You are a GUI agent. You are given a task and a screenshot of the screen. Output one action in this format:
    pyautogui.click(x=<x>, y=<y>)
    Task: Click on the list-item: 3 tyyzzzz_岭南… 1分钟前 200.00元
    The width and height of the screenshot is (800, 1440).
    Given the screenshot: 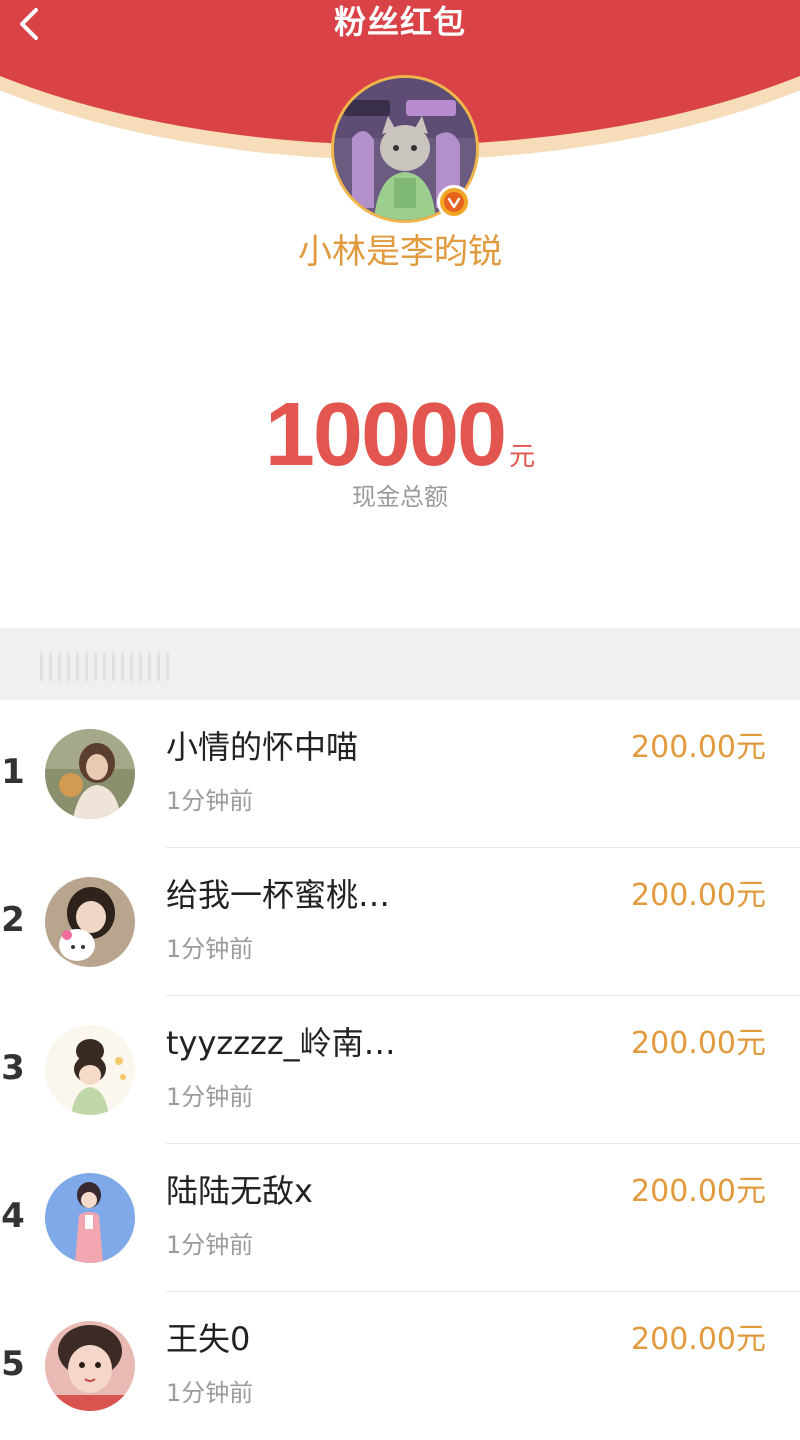 What is the action you would take?
    pyautogui.click(x=400, y=1070)
    